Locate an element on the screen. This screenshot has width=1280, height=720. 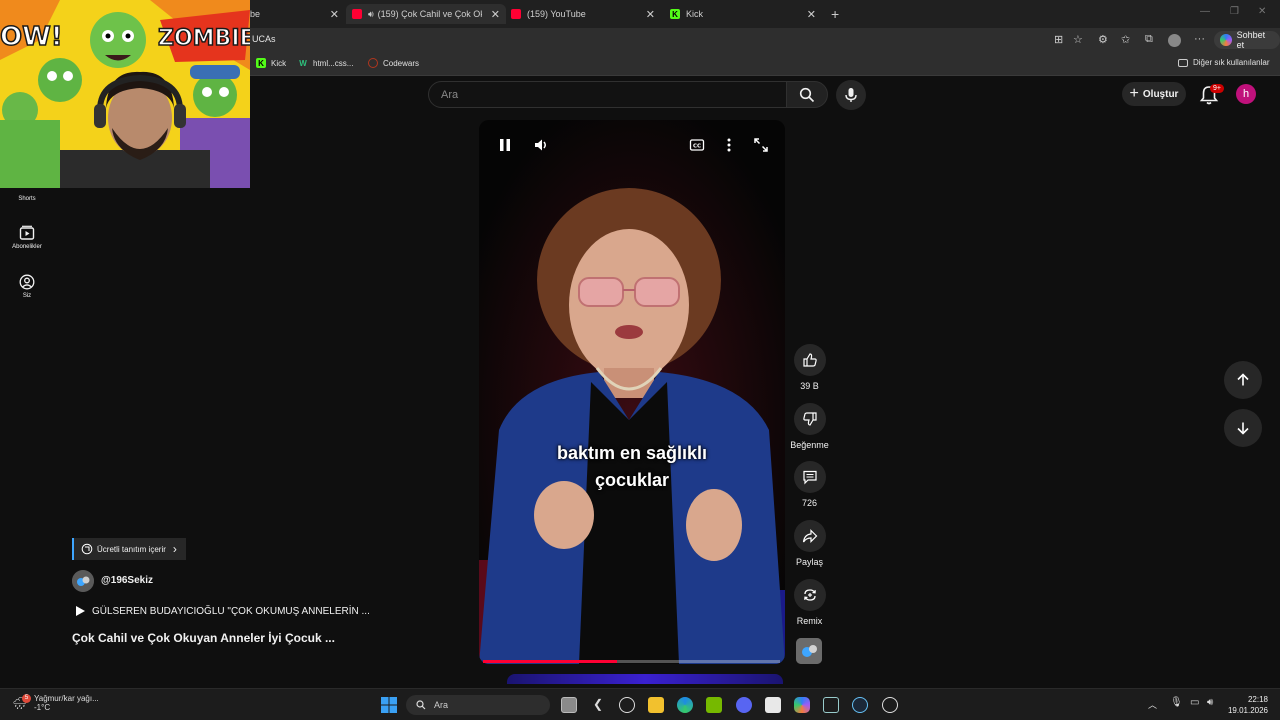
more-options-icon is located at coordinates (729, 145).